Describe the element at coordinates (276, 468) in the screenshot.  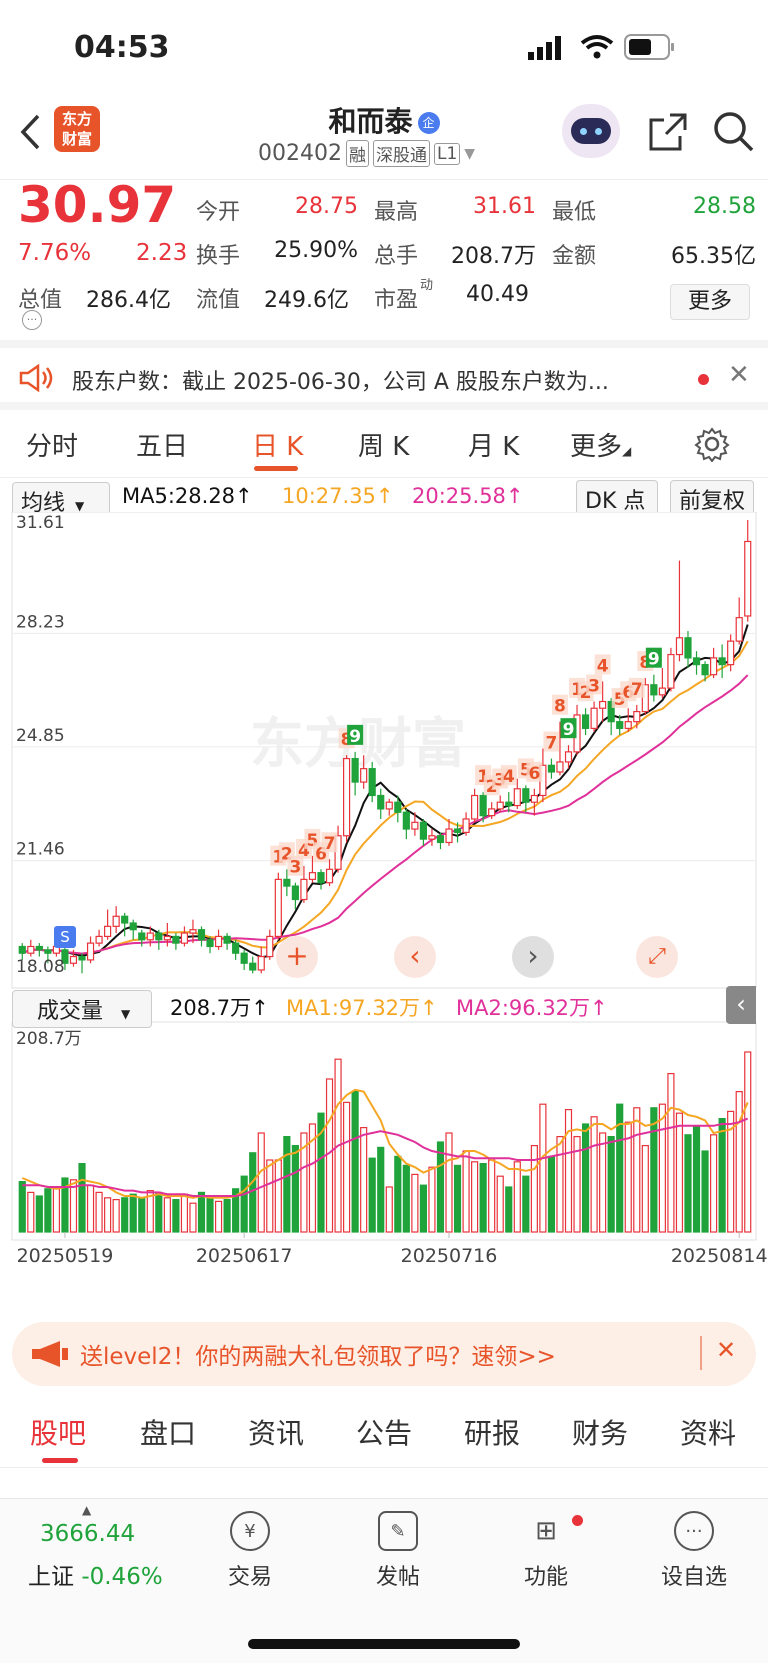
I see `tab-active-indicator` at that location.